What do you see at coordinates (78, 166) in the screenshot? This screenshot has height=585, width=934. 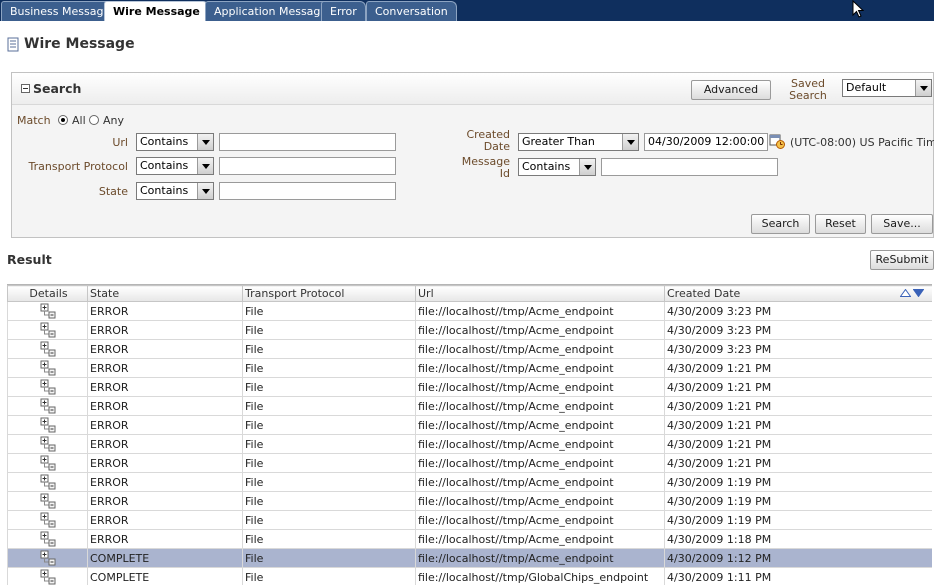 I see `transport-protocol-label: Transport Protocol` at bounding box center [78, 166].